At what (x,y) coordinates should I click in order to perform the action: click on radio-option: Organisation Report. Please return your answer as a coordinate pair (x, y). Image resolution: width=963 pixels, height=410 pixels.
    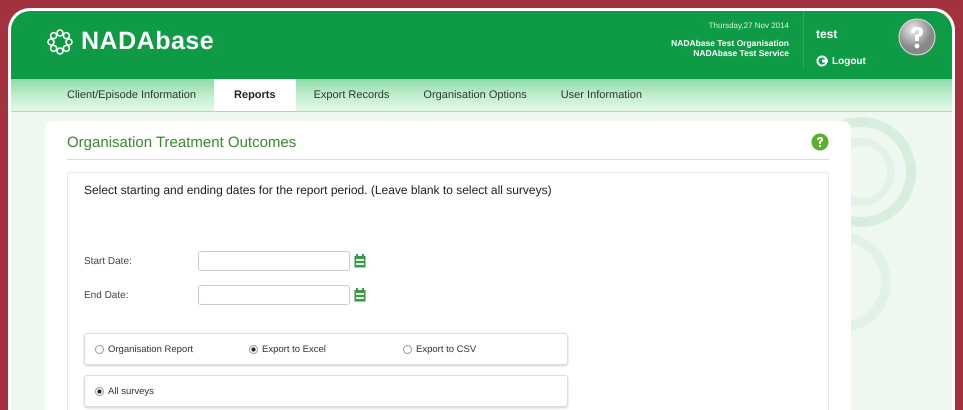
    Looking at the image, I should click on (172, 349).